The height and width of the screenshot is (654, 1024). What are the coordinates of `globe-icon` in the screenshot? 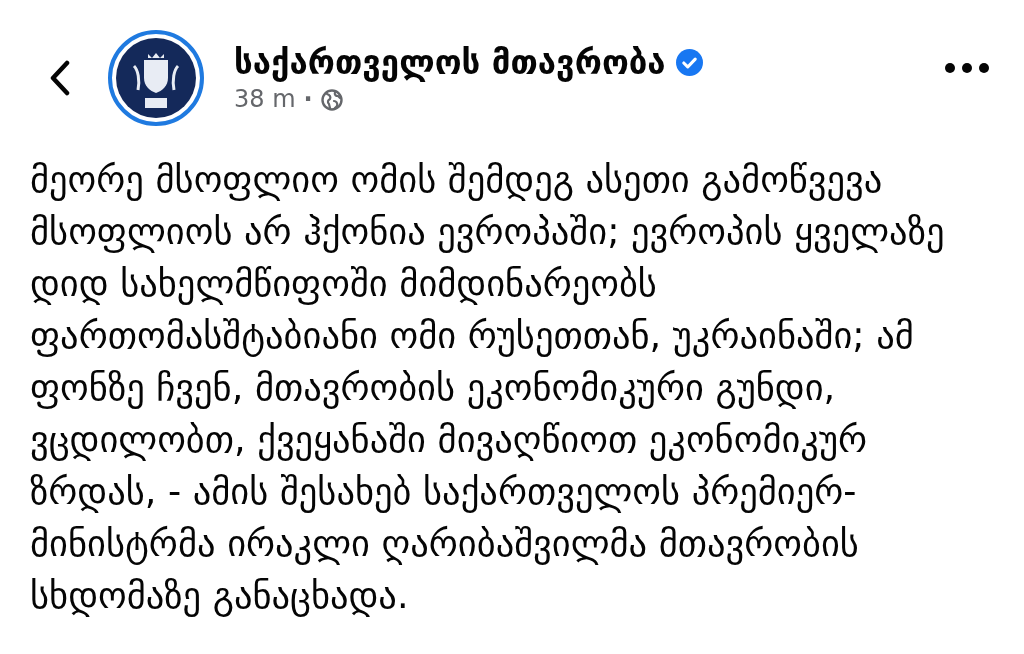 It's located at (331, 99).